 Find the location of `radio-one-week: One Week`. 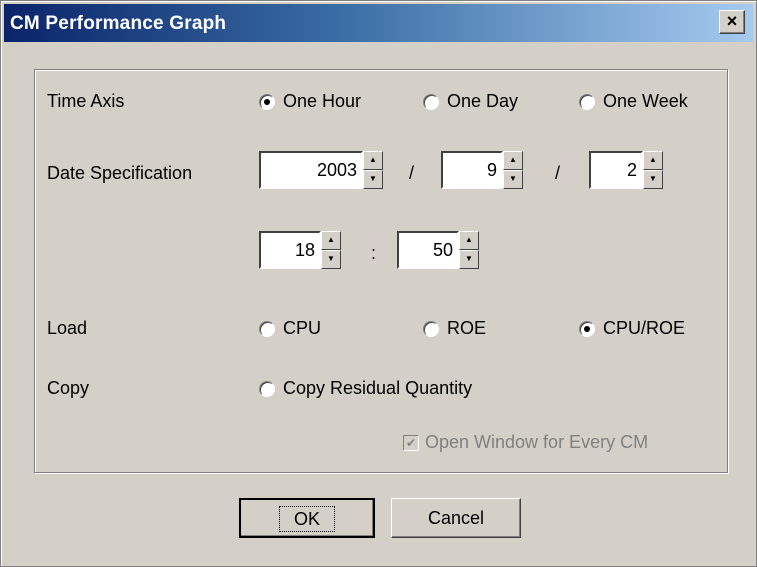

radio-one-week: One Week is located at coordinates (633, 101).